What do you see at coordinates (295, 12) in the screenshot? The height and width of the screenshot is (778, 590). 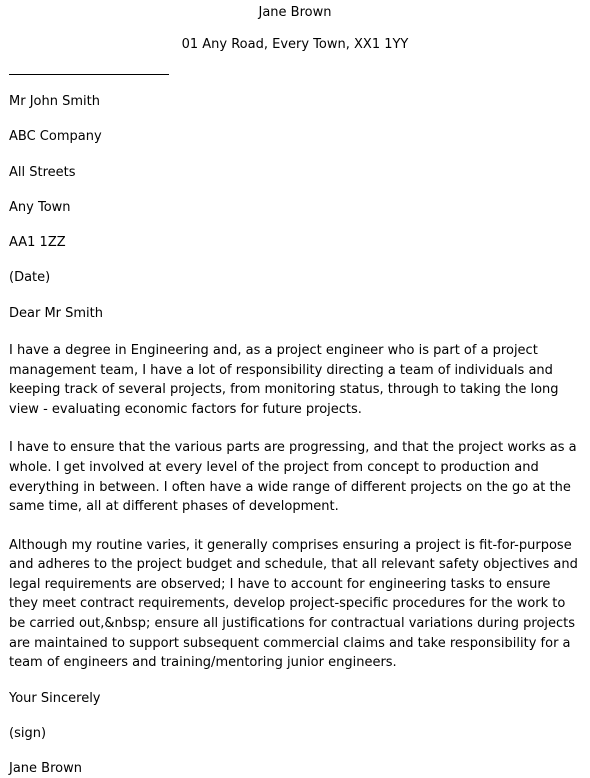 I see `sender-name: Jane Brown` at bounding box center [295, 12].